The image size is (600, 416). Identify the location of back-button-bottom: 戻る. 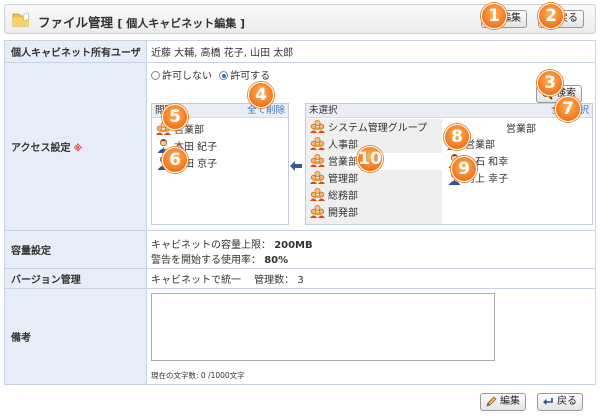
(560, 402).